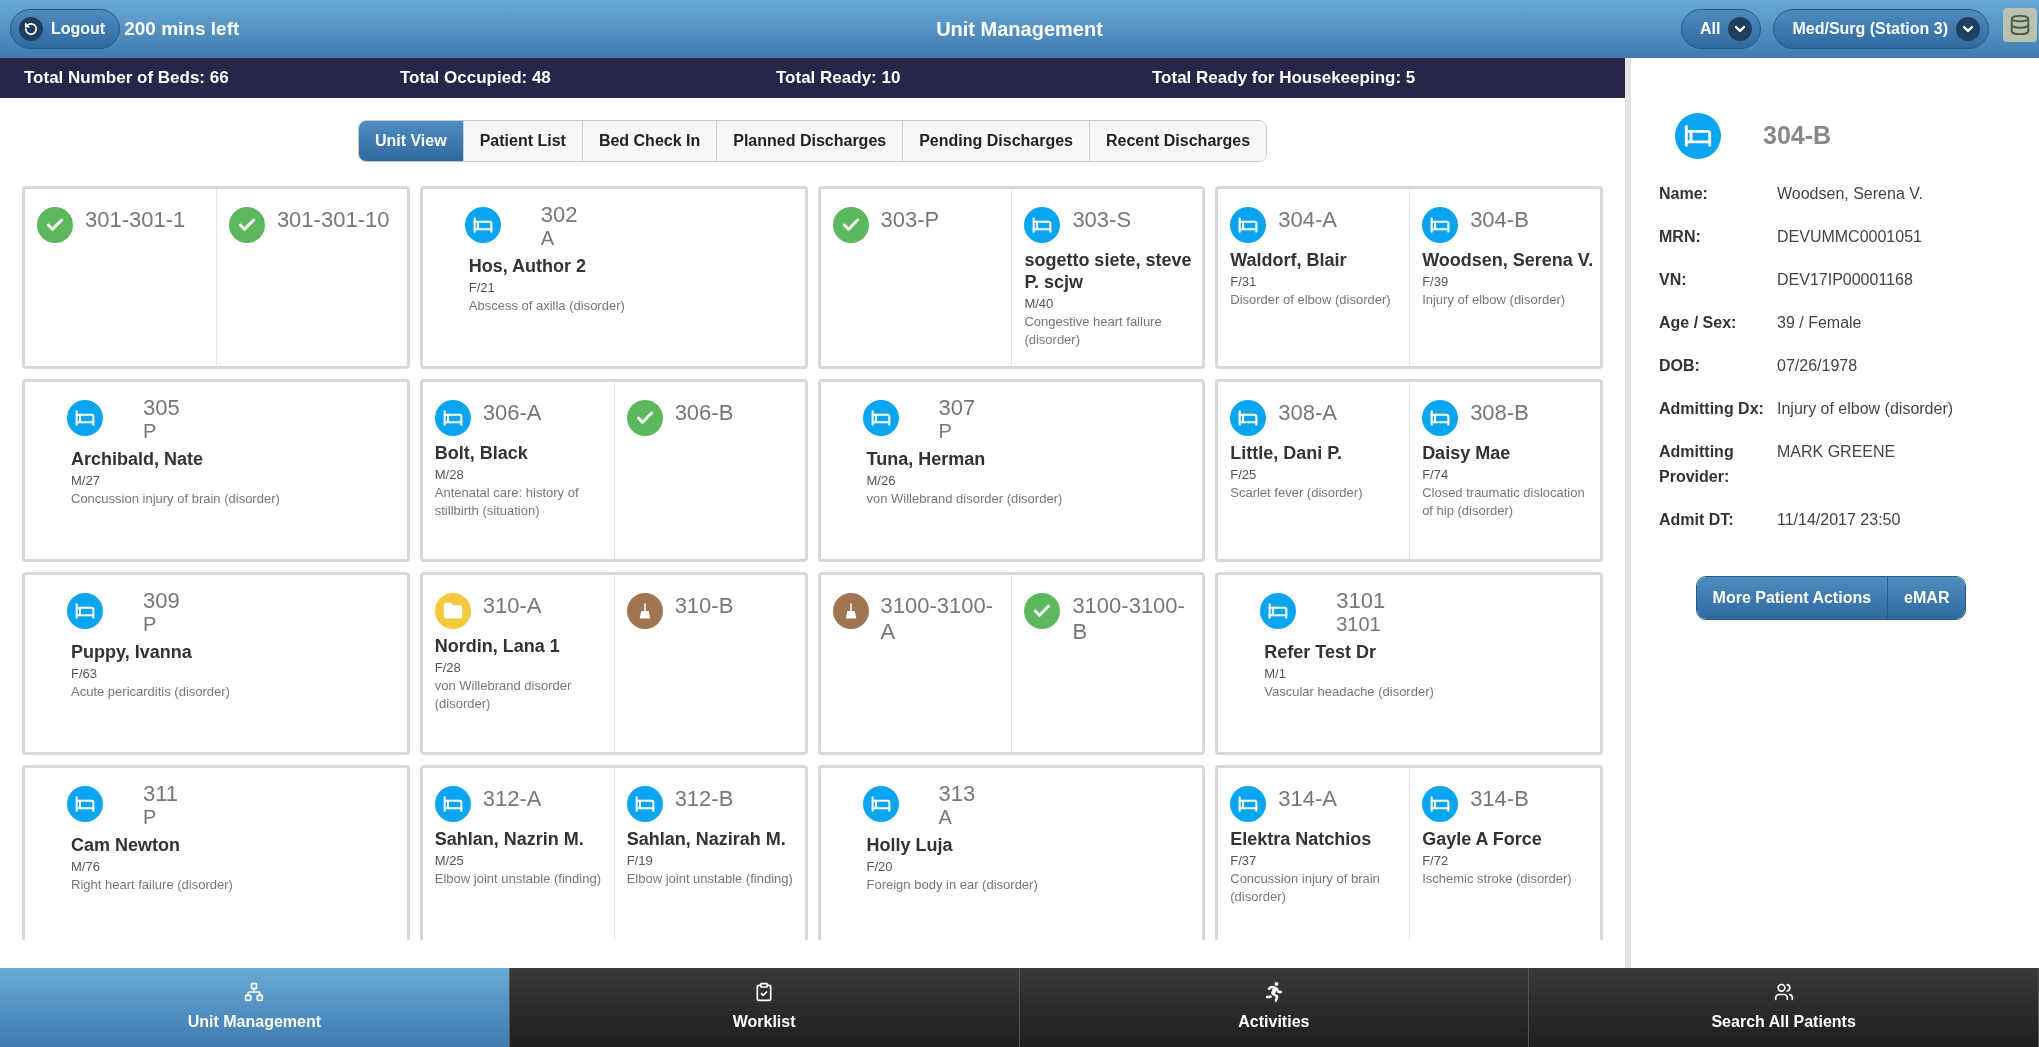  What do you see at coordinates (512, 413) in the screenshot?
I see `bed-number: 306-A` at bounding box center [512, 413].